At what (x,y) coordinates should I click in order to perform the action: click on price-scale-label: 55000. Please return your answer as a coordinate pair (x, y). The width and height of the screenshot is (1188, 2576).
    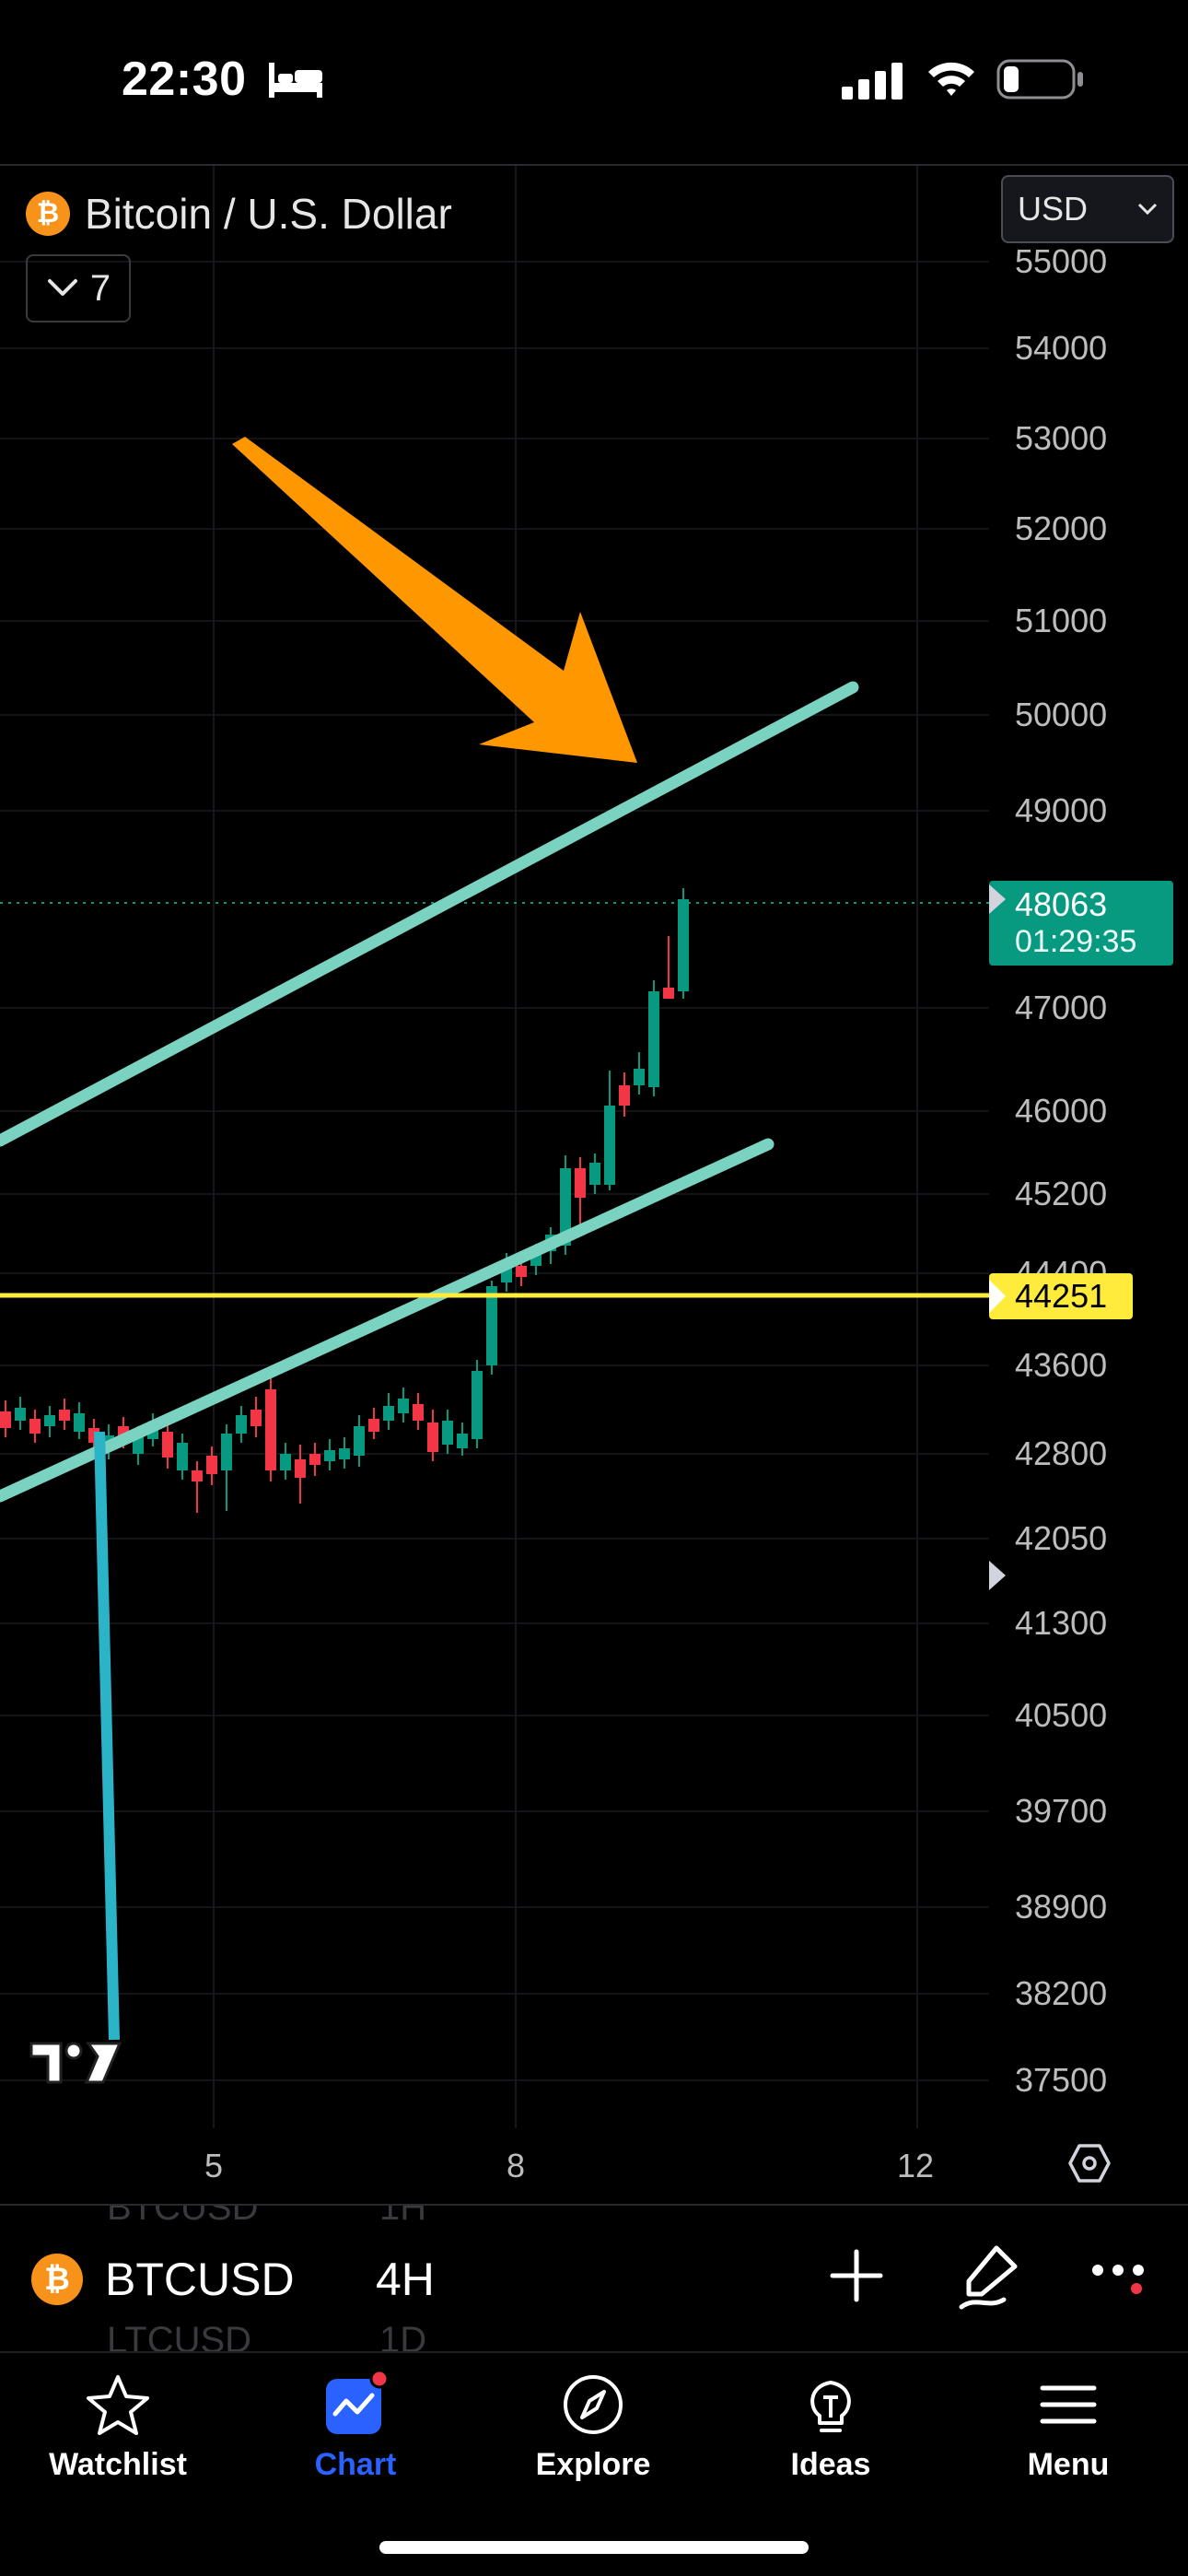
    Looking at the image, I should click on (1061, 261).